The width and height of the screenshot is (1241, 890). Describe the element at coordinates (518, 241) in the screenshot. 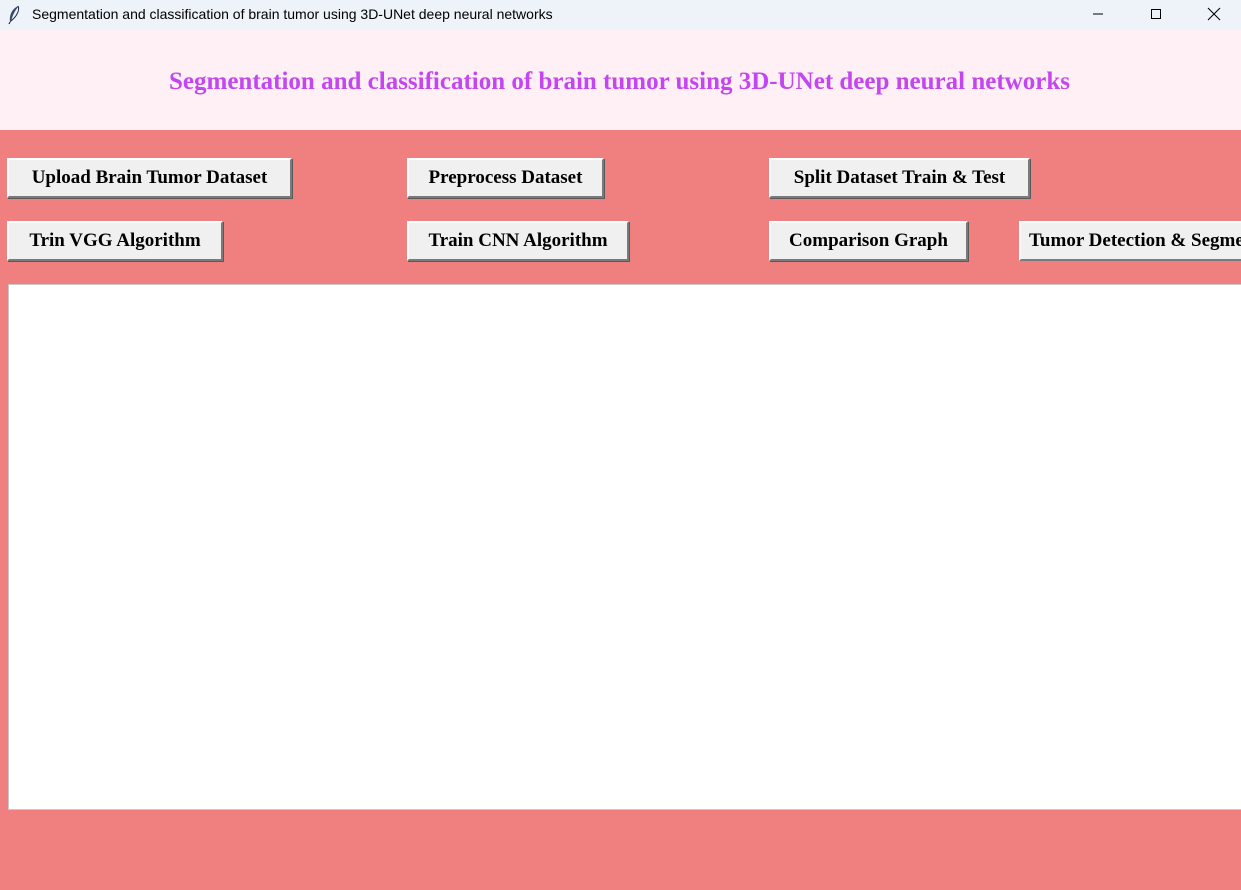

I see `train-cnn-button: Train CNN Algorithm` at that location.